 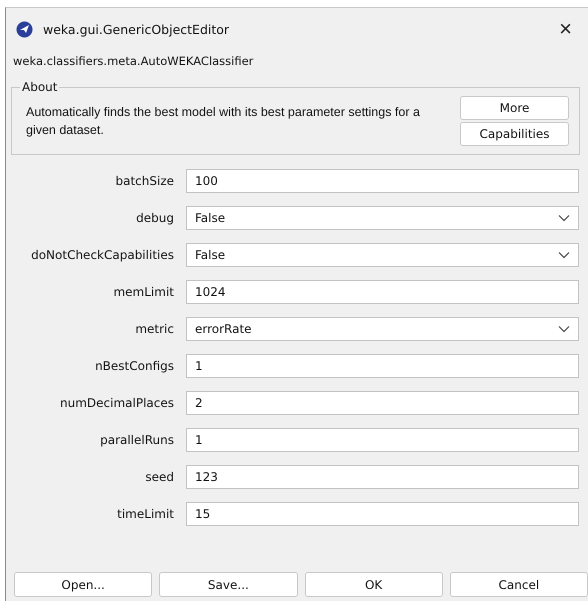 I want to click on property-label: doNotCheckCapabilities, so click(x=102, y=255).